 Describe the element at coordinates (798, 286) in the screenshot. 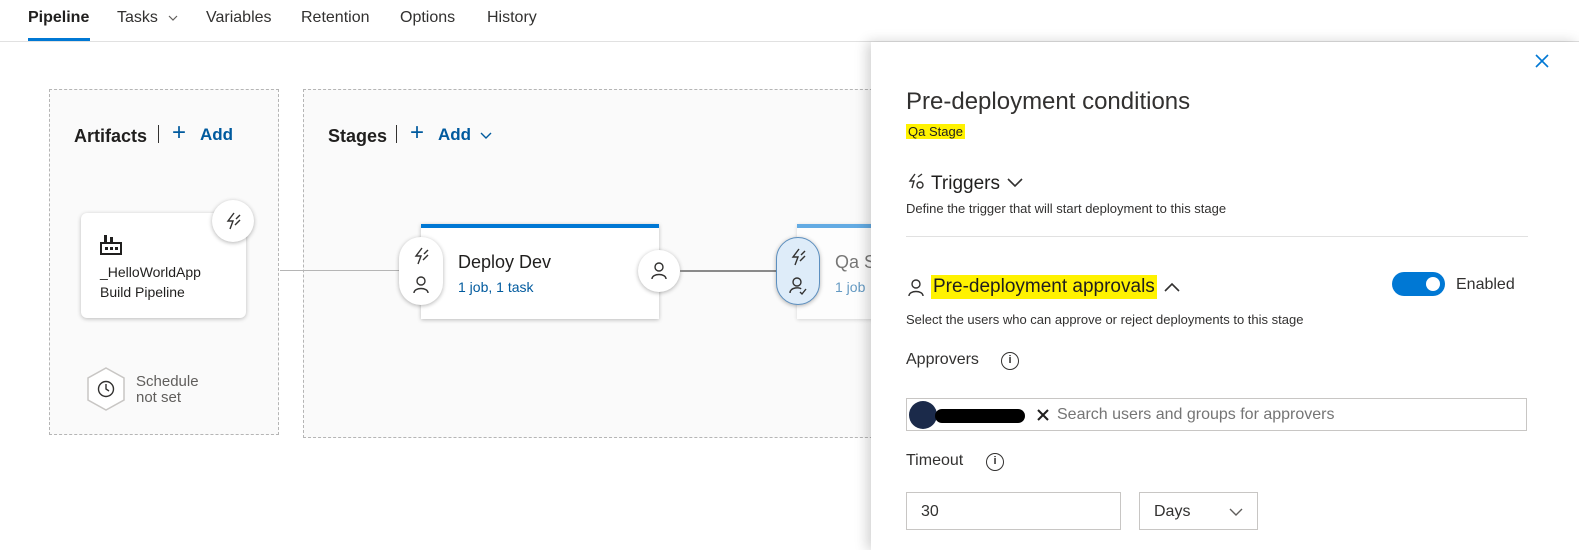

I see `person-check-icon` at that location.